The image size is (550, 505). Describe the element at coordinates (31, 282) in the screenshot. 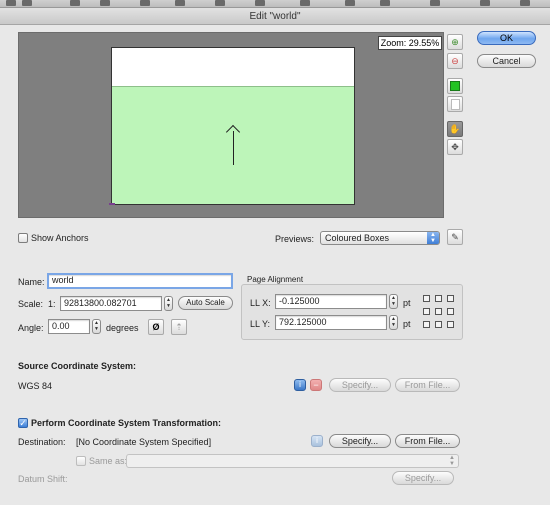

I see `name-label: Name:` at that location.